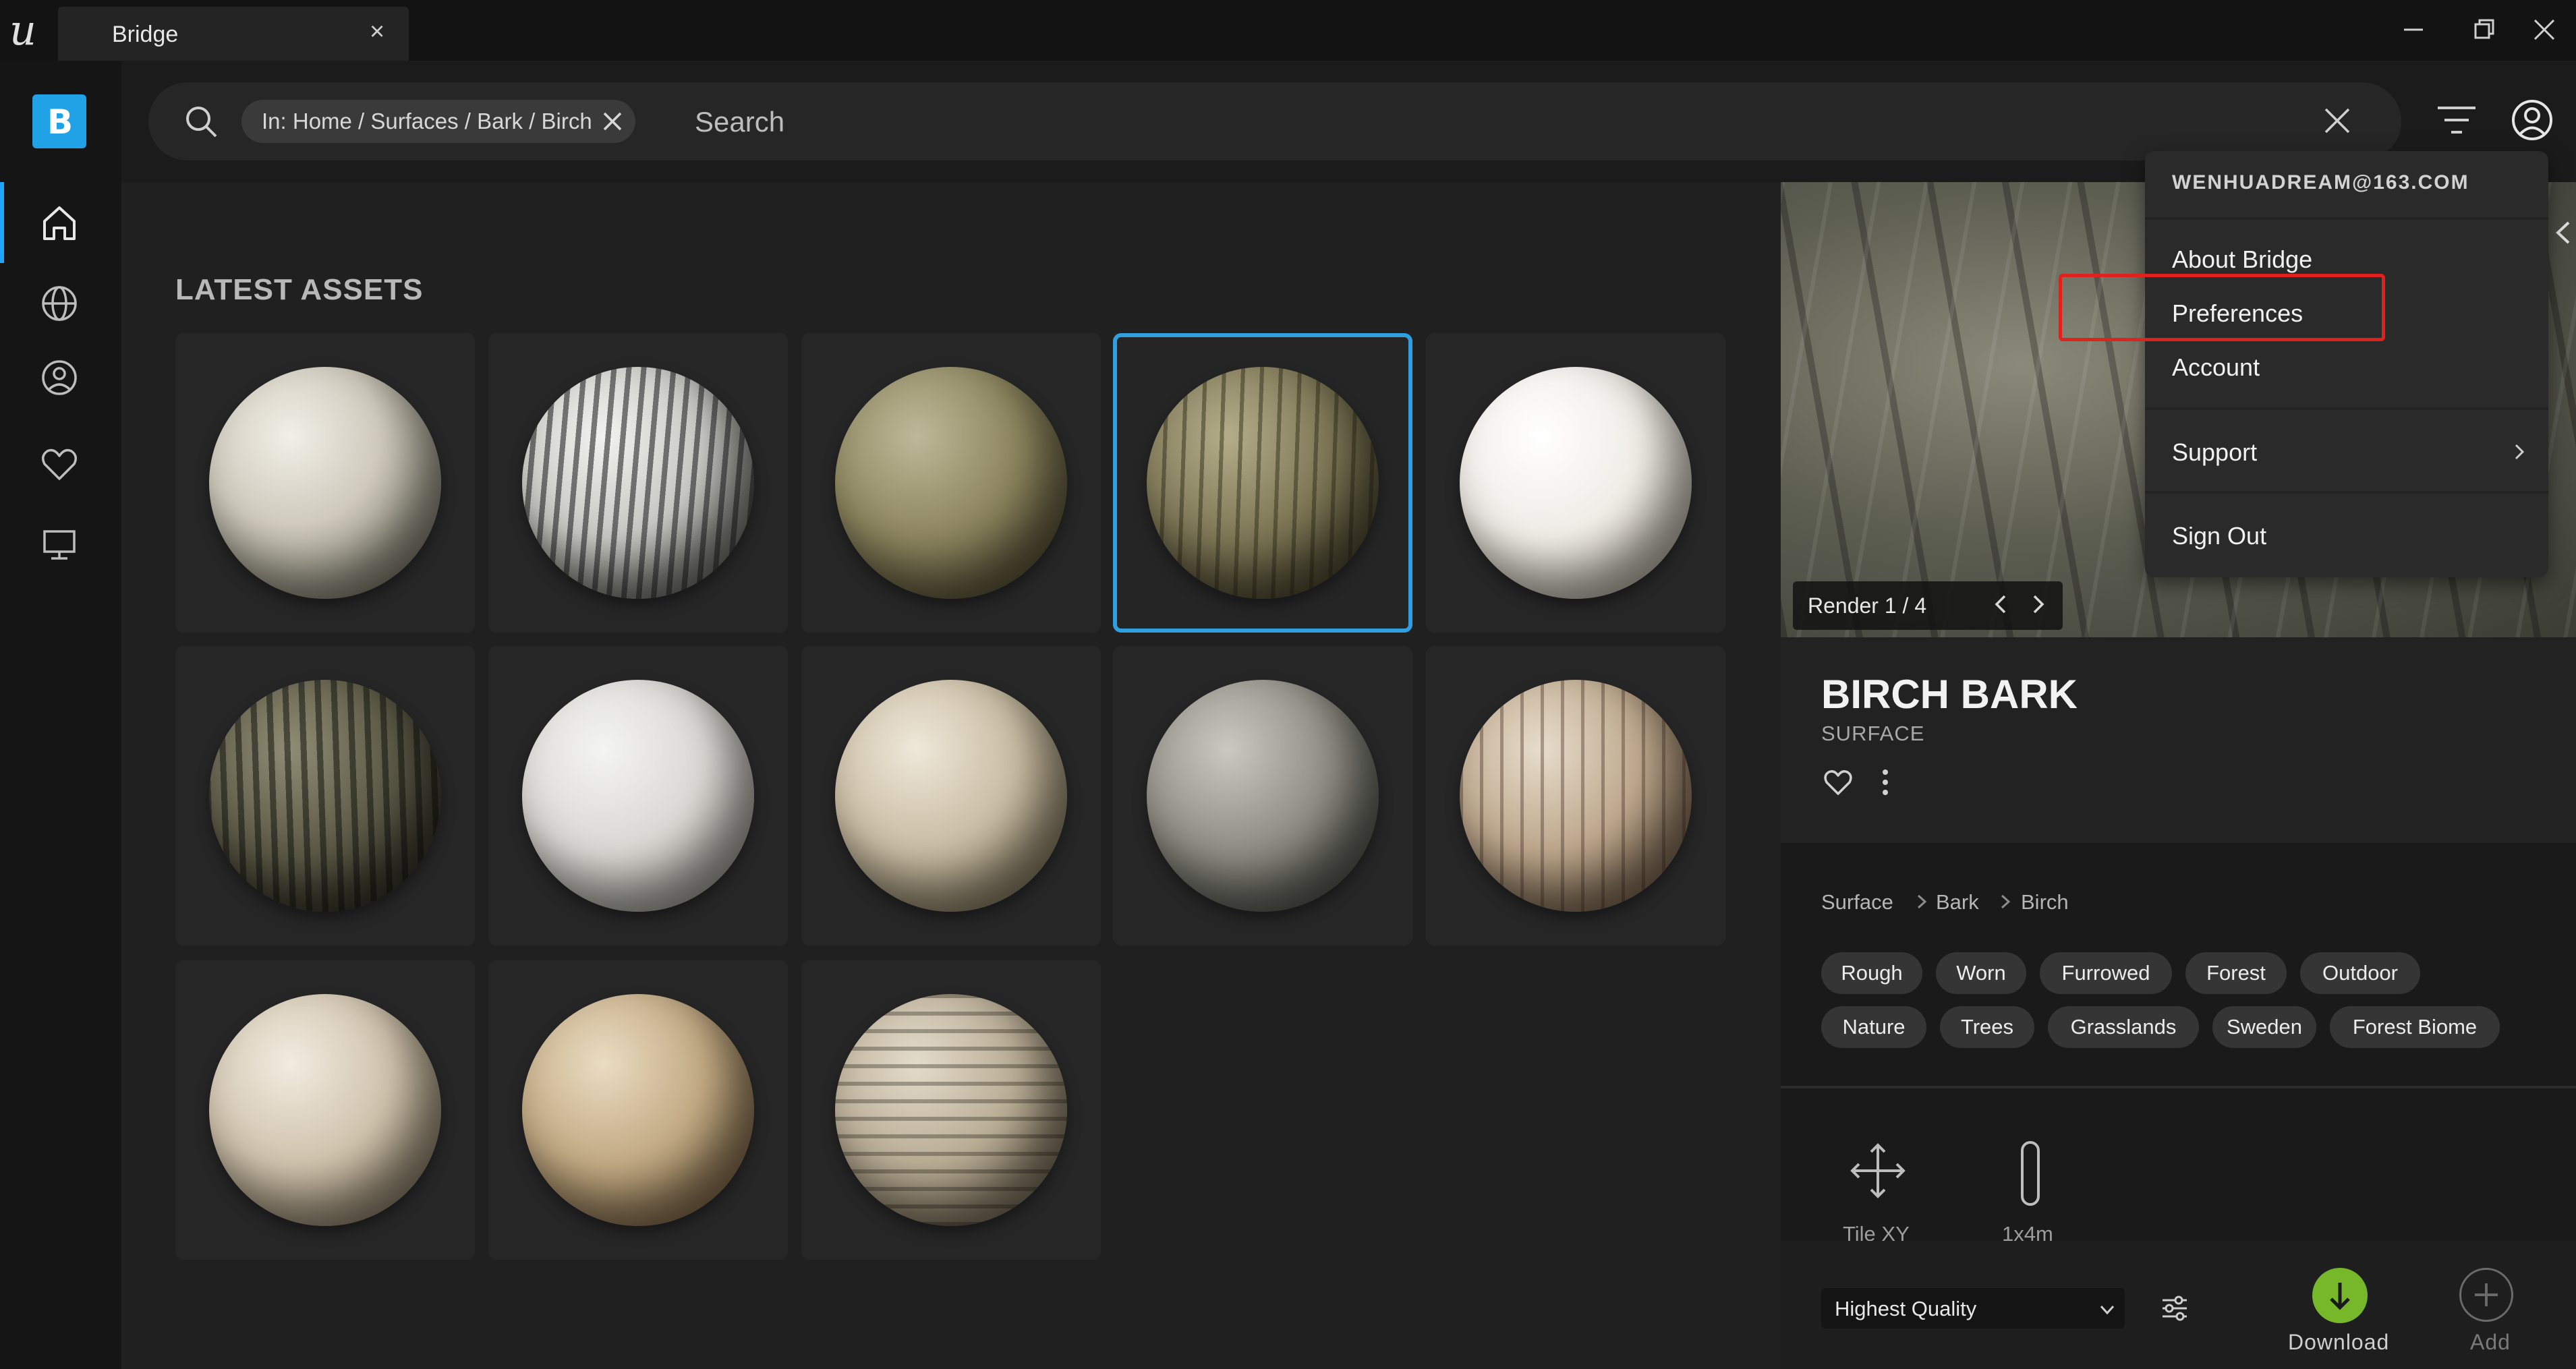 Image resolution: width=2576 pixels, height=1369 pixels. Describe the element at coordinates (2413, 30) in the screenshot. I see `minimize-icon` at that location.